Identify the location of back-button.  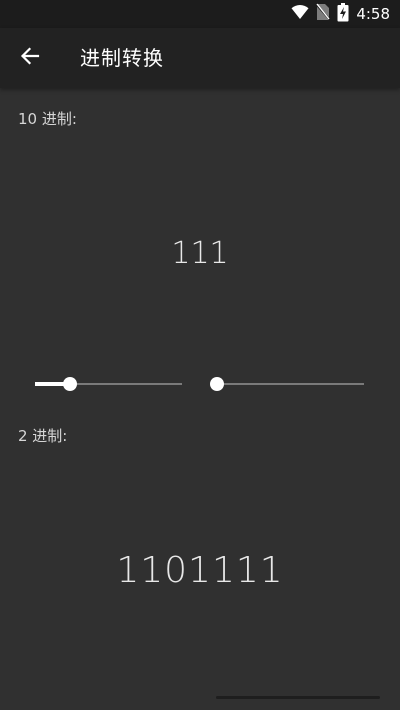
(30, 58).